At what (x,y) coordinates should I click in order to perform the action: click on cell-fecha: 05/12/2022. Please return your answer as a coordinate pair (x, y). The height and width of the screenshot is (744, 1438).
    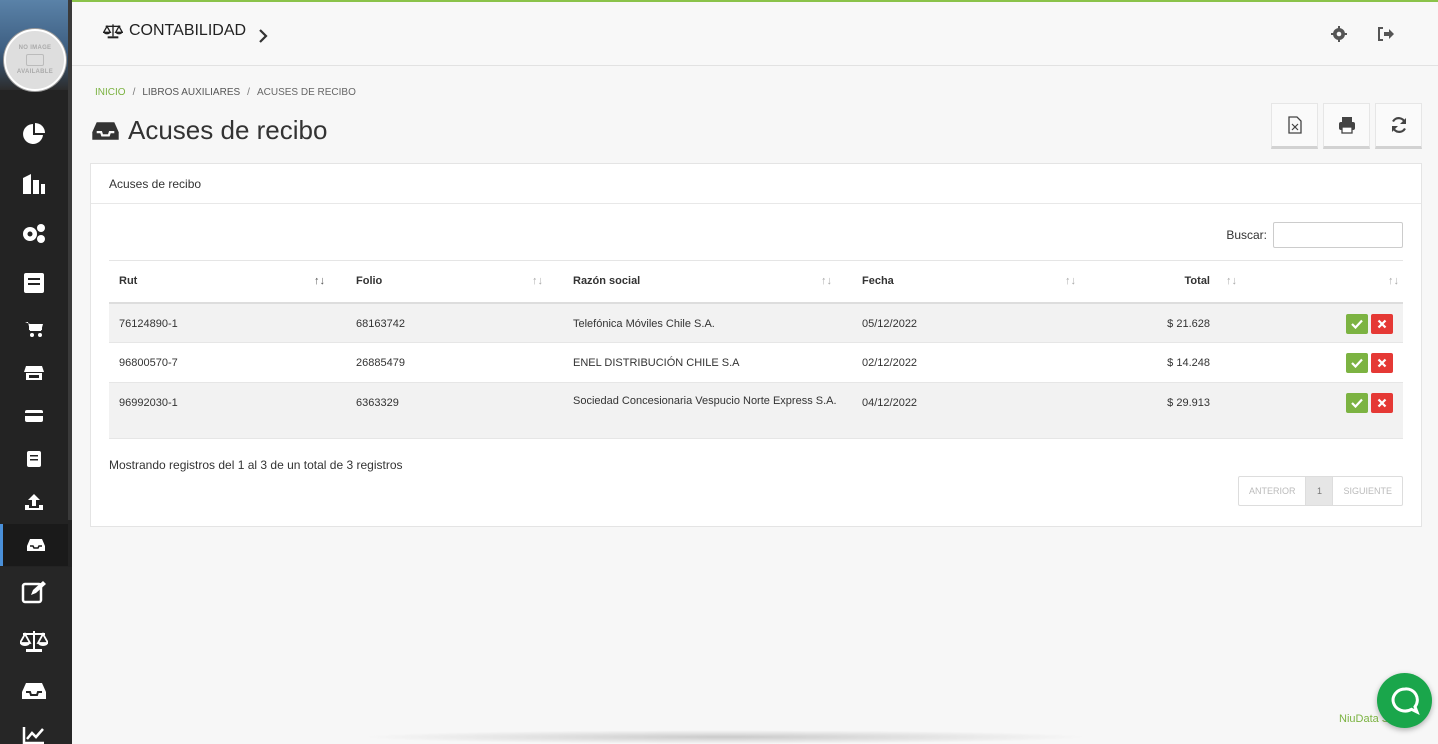
    Looking at the image, I should click on (890, 323).